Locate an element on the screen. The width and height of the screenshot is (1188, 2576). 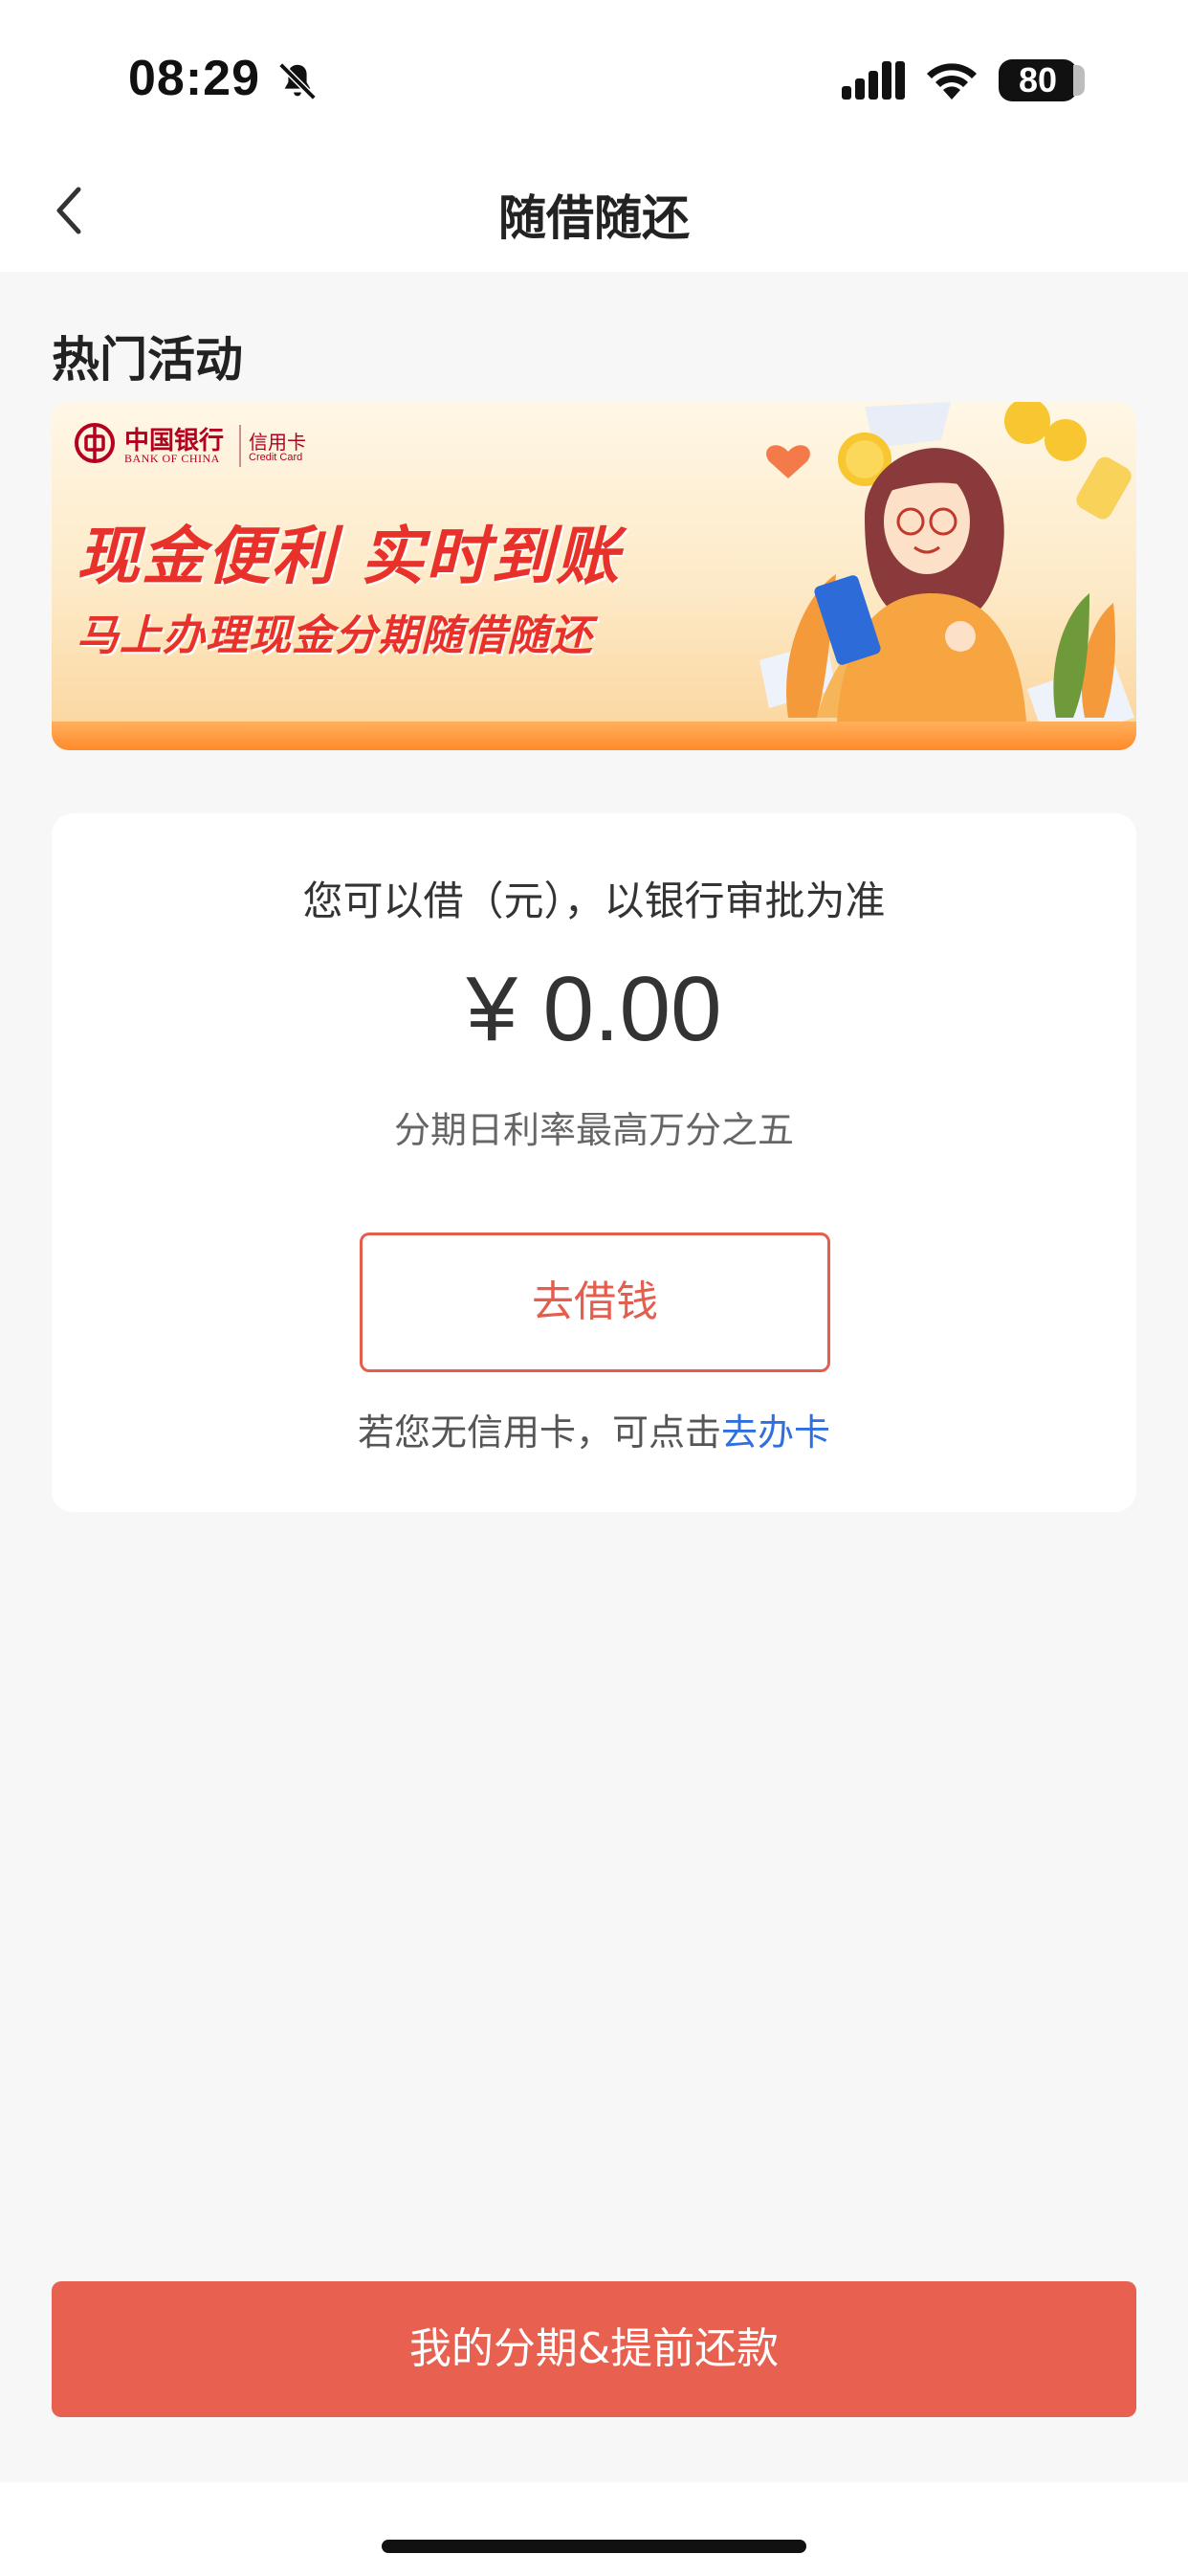
home-indicator is located at coordinates (594, 2546).